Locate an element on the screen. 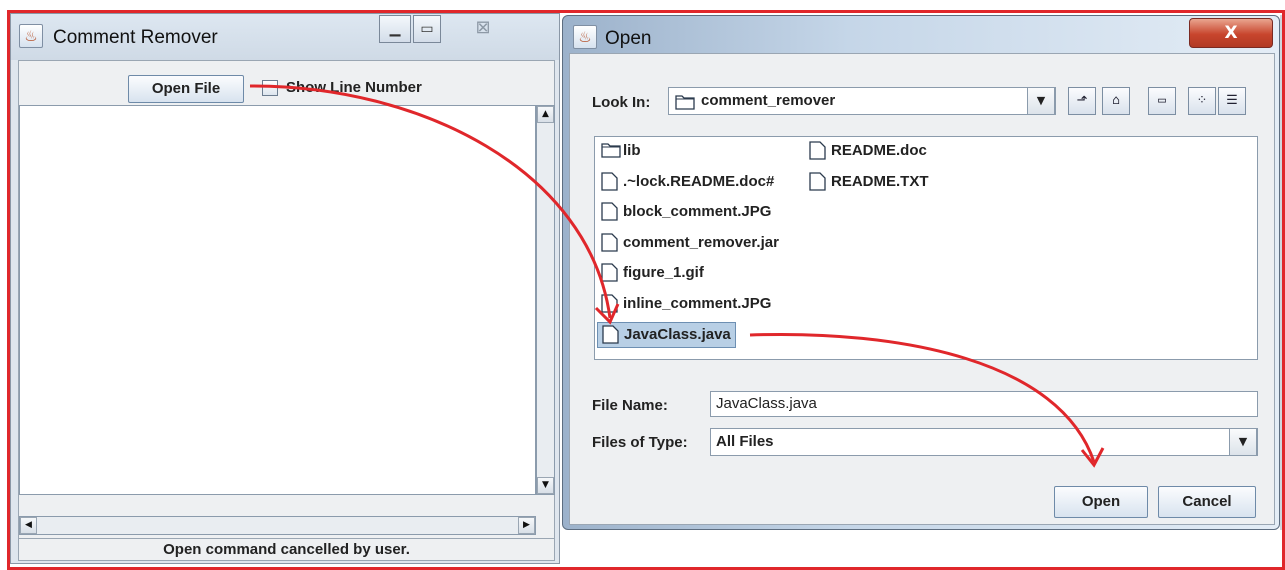 Image resolution: width=1285 pixels, height=570 pixels. list-item: README.doc is located at coordinates (868, 152).